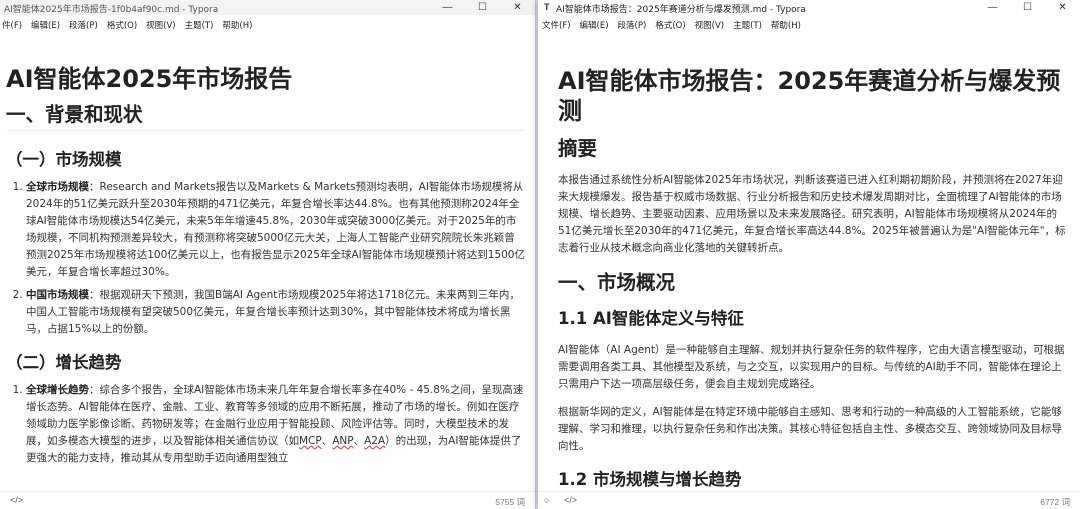 Image resolution: width=1080 pixels, height=509 pixels. Describe the element at coordinates (809, 96) in the screenshot. I see `doc-title: AI智能体市场报告：2025年赛道分析与爆发预测` at that location.